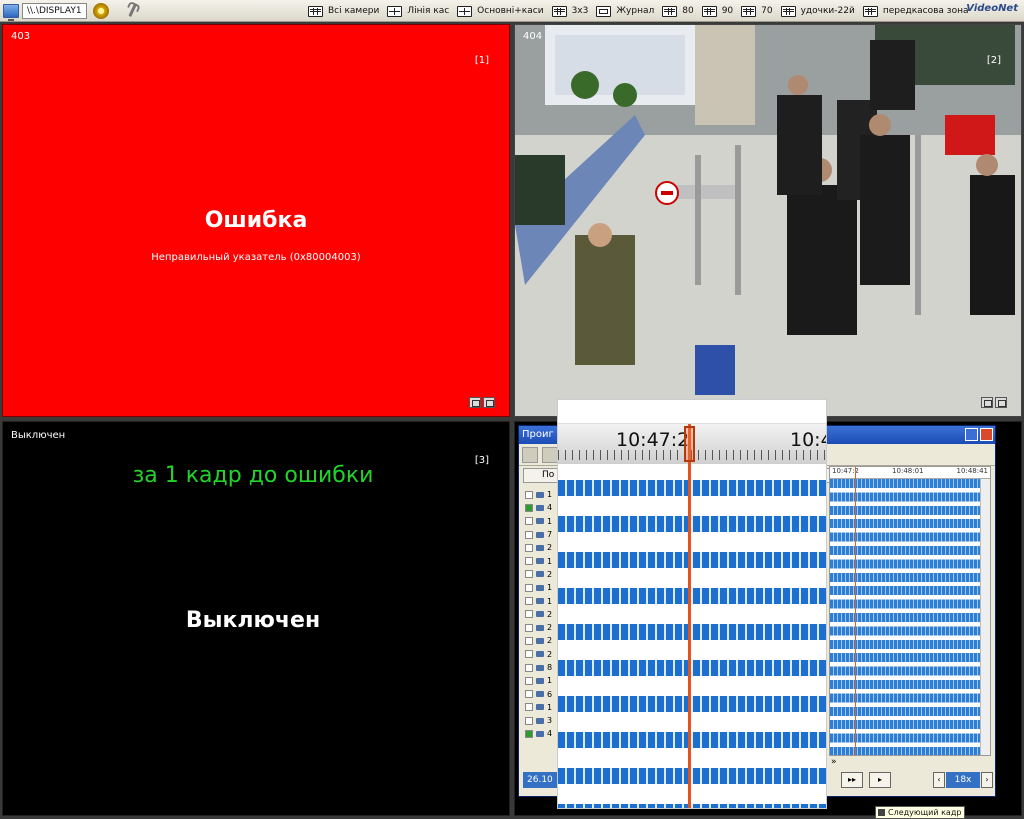 This screenshot has height=819, width=1024. What do you see at coordinates (550, 454) in the screenshot?
I see `open-folder-icon` at bounding box center [550, 454].